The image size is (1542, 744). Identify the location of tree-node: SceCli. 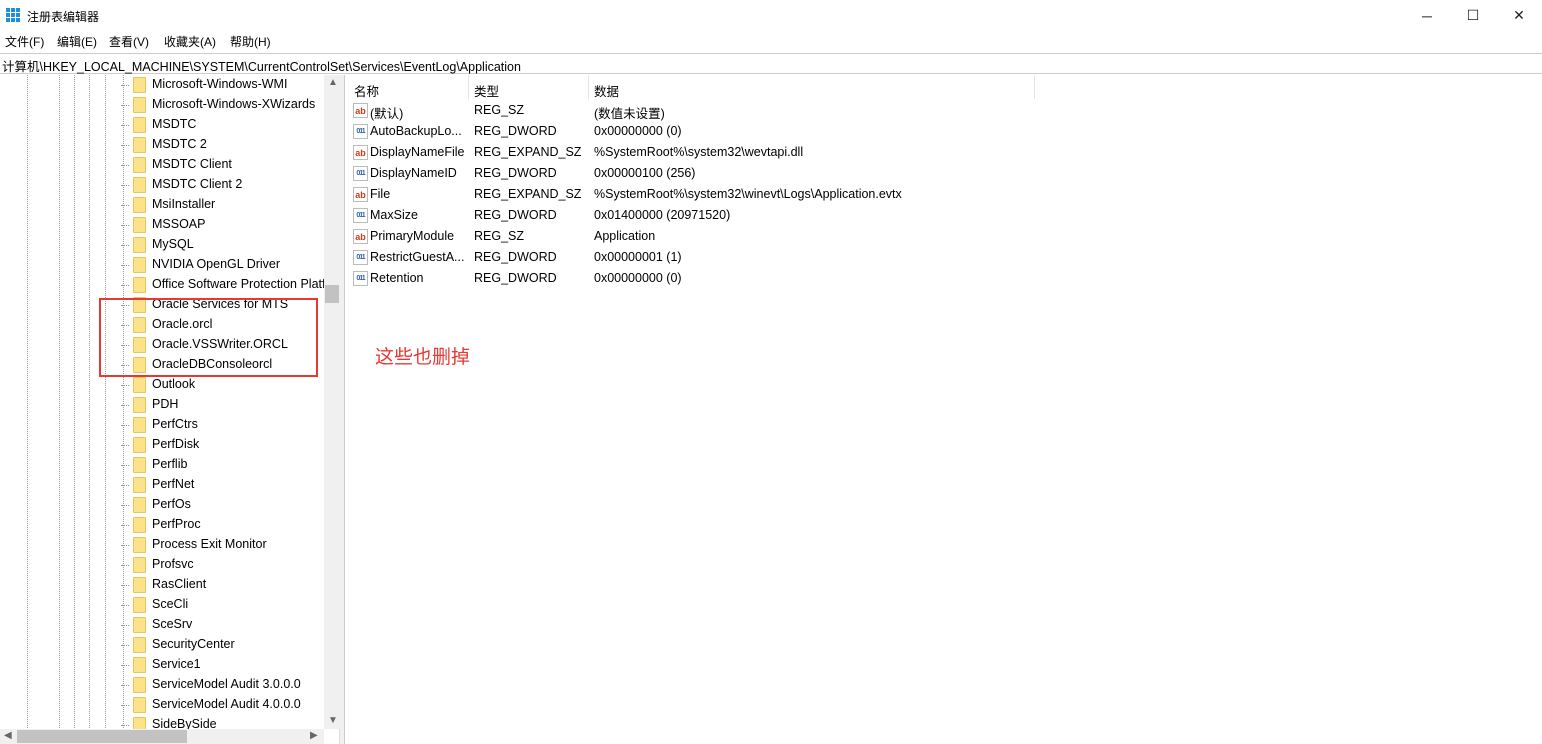
(162, 605).